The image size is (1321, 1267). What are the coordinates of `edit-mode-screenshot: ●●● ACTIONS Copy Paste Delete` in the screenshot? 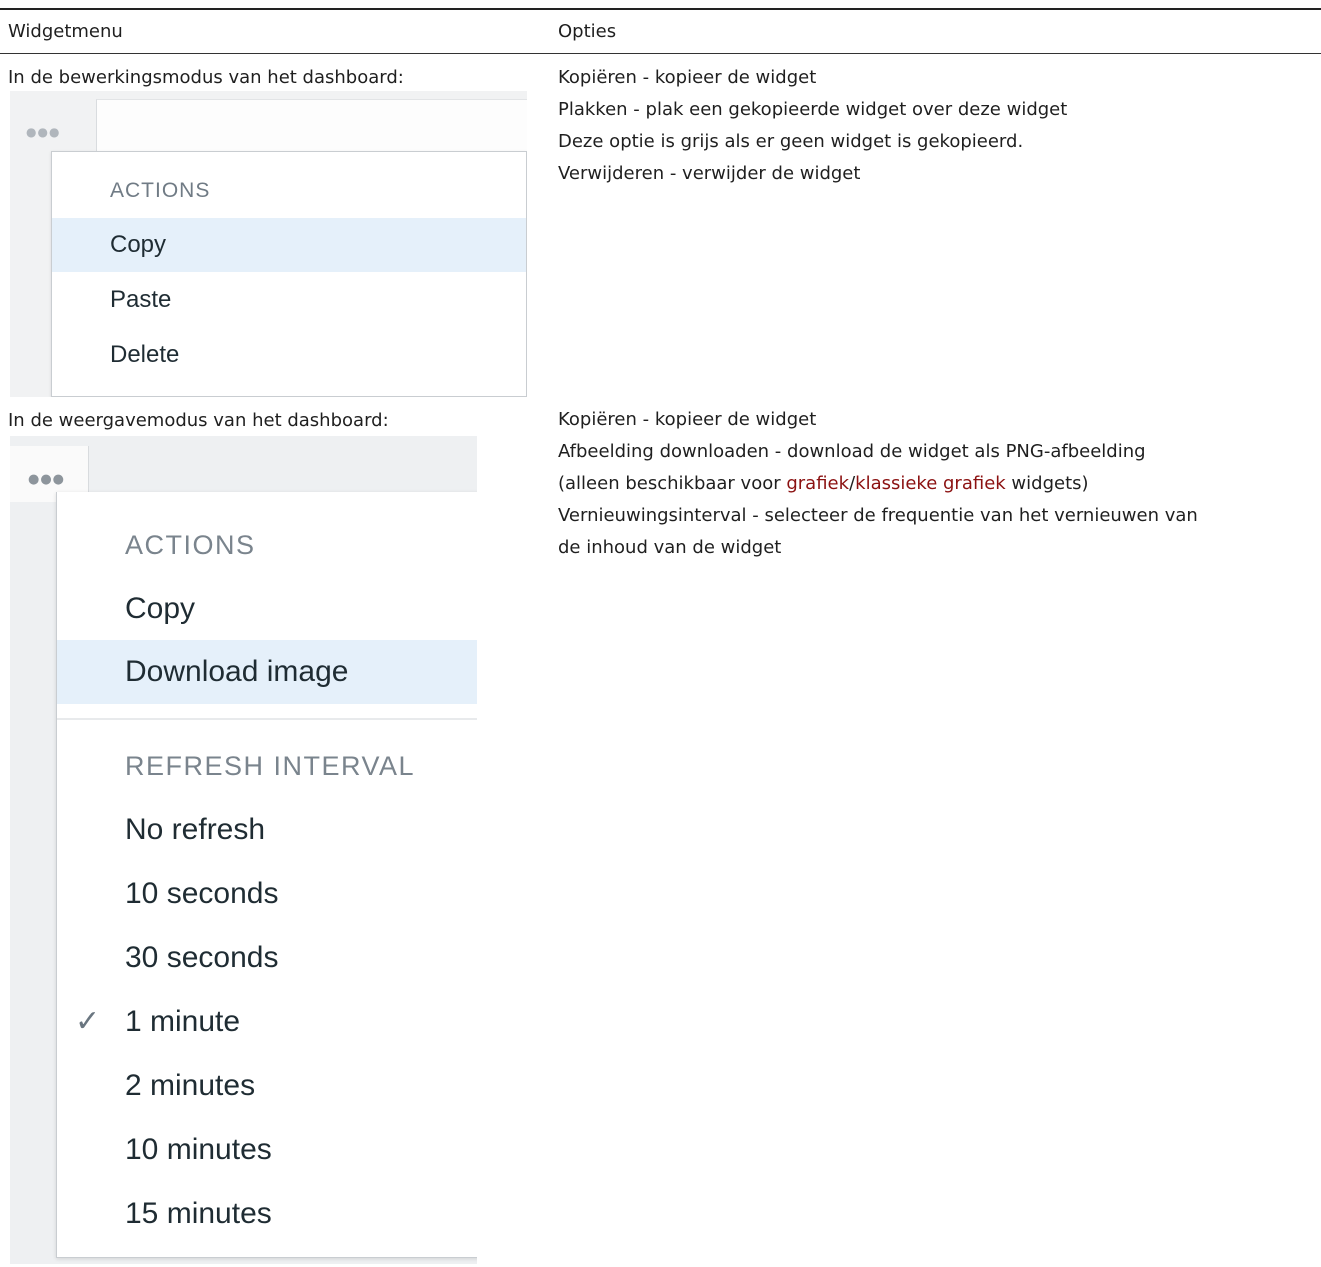 It's located at (268, 244).